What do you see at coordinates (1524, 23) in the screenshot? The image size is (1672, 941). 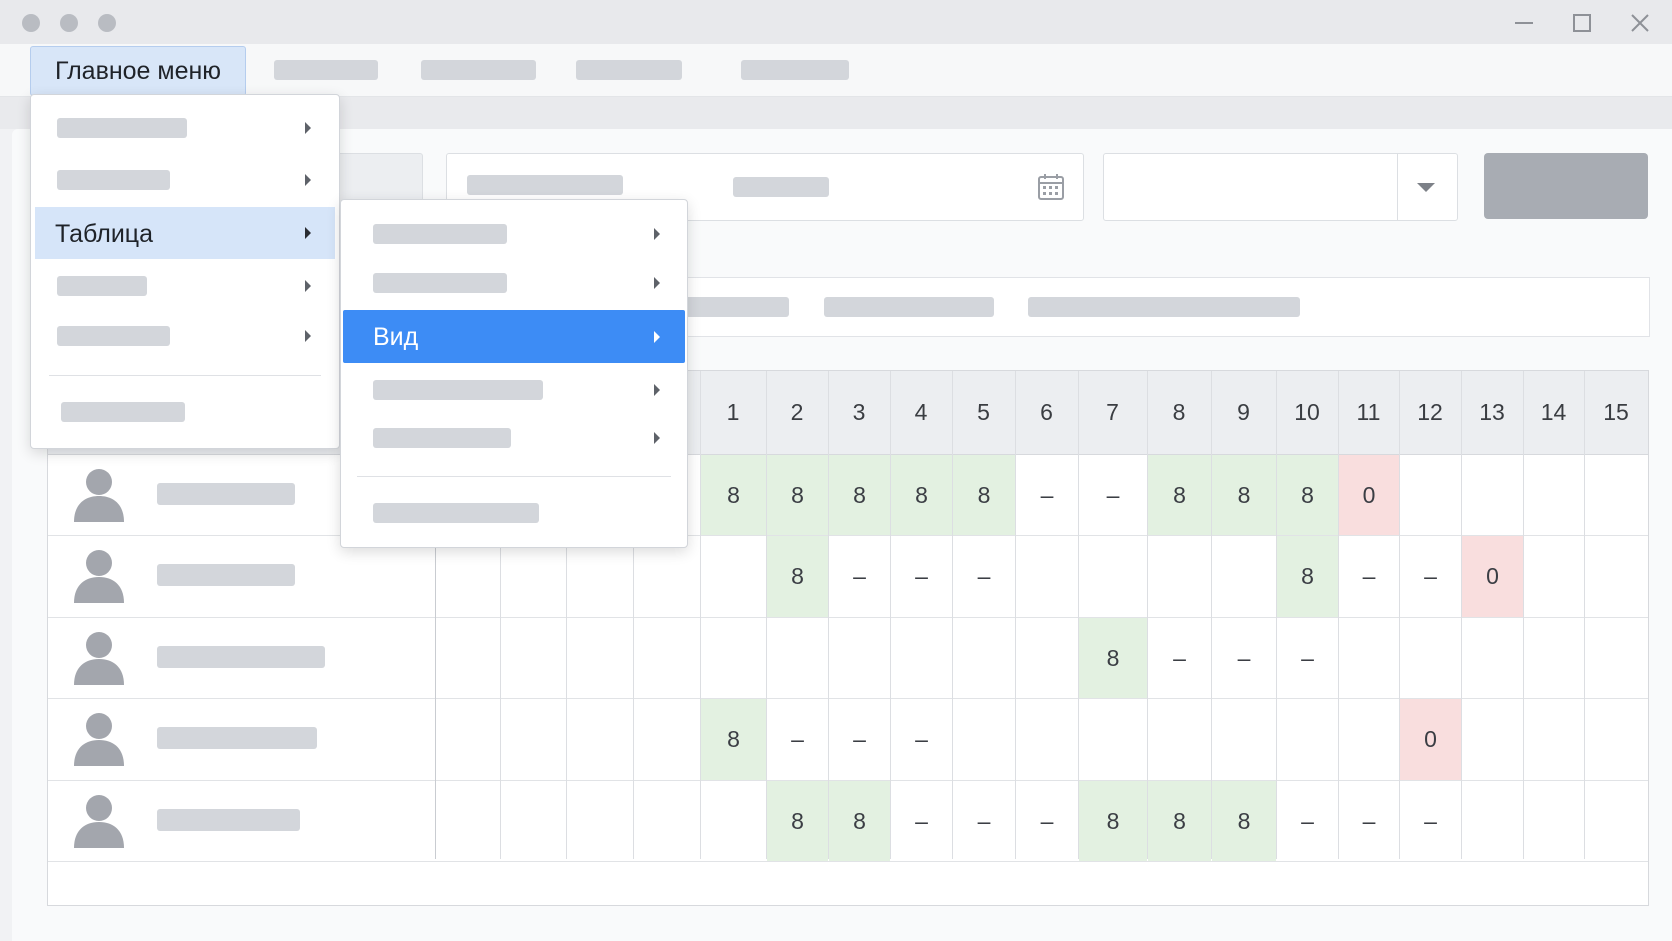 I see `minimize-icon` at bounding box center [1524, 23].